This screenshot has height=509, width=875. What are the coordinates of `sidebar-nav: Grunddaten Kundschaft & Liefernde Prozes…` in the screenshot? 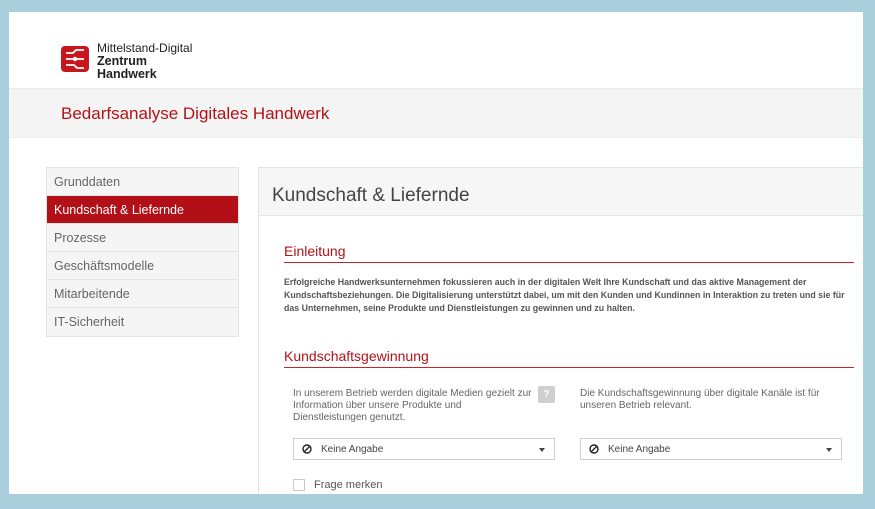 It's located at (142, 252).